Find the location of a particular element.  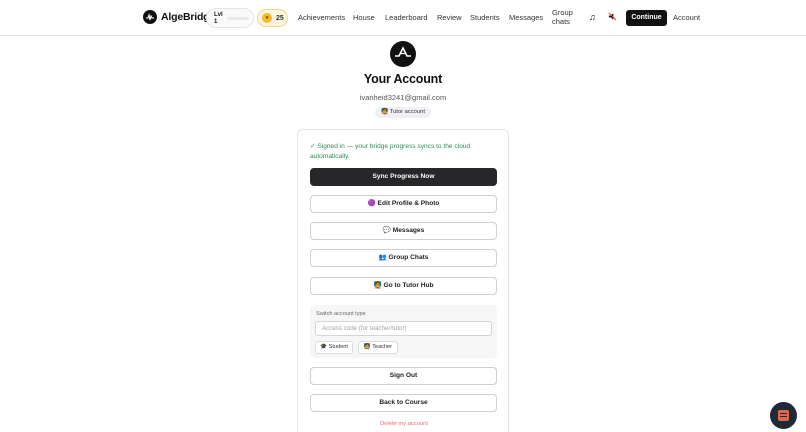

calculator-icon is located at coordinates (783, 415).